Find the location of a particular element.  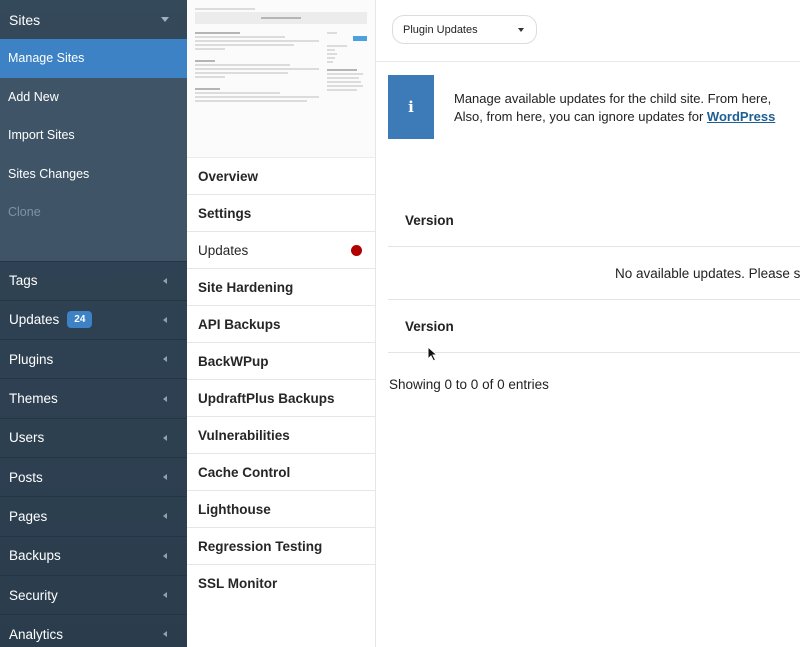

submenu-add-new: Add New is located at coordinates (93, 97).